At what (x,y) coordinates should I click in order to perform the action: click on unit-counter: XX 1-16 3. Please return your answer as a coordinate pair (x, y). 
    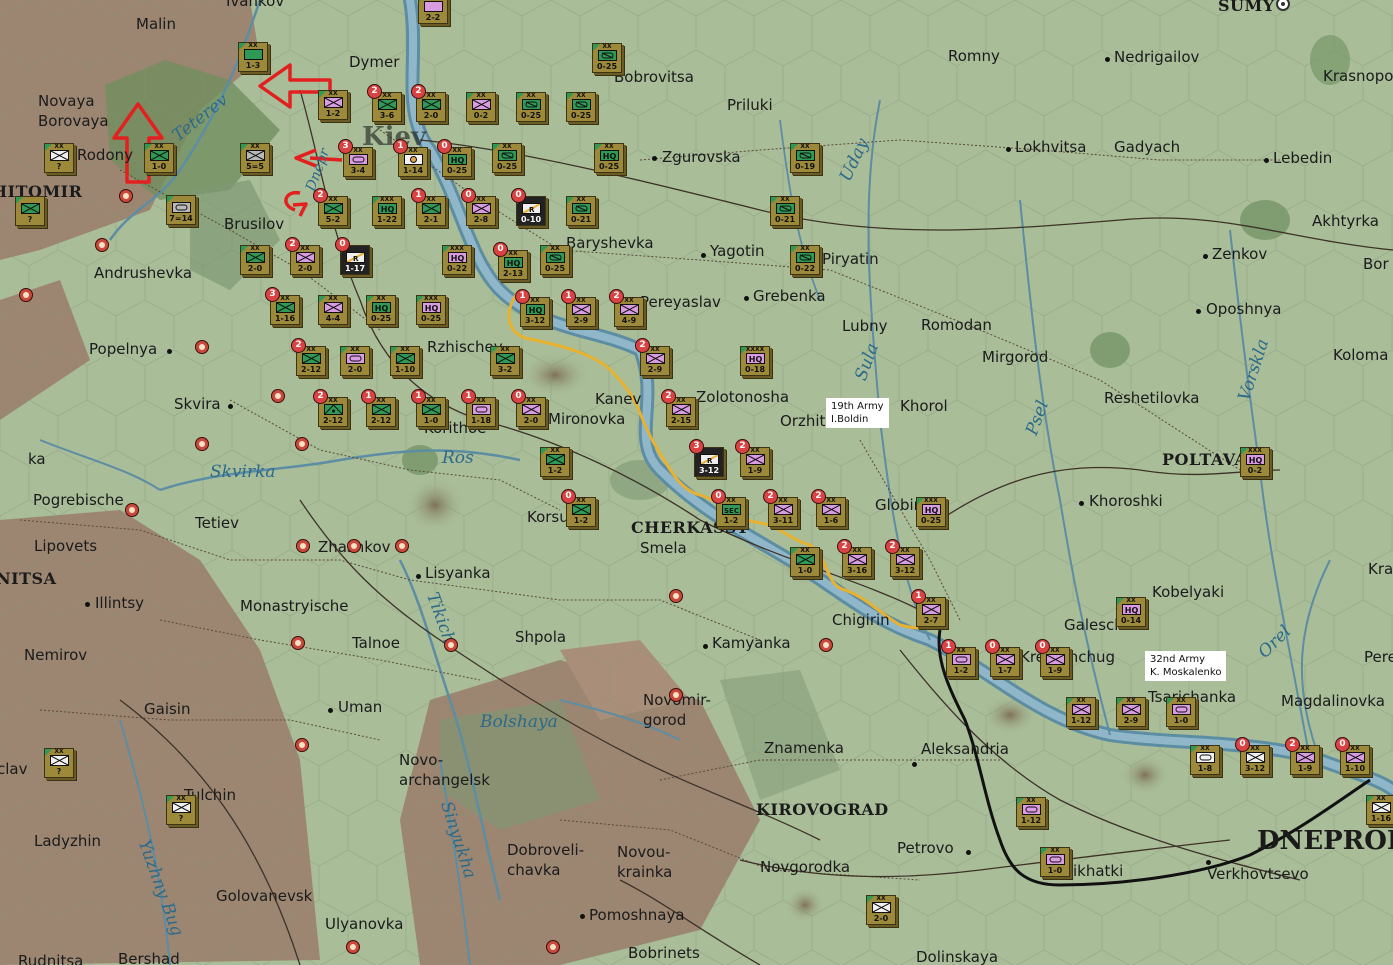
    Looking at the image, I should click on (282, 306).